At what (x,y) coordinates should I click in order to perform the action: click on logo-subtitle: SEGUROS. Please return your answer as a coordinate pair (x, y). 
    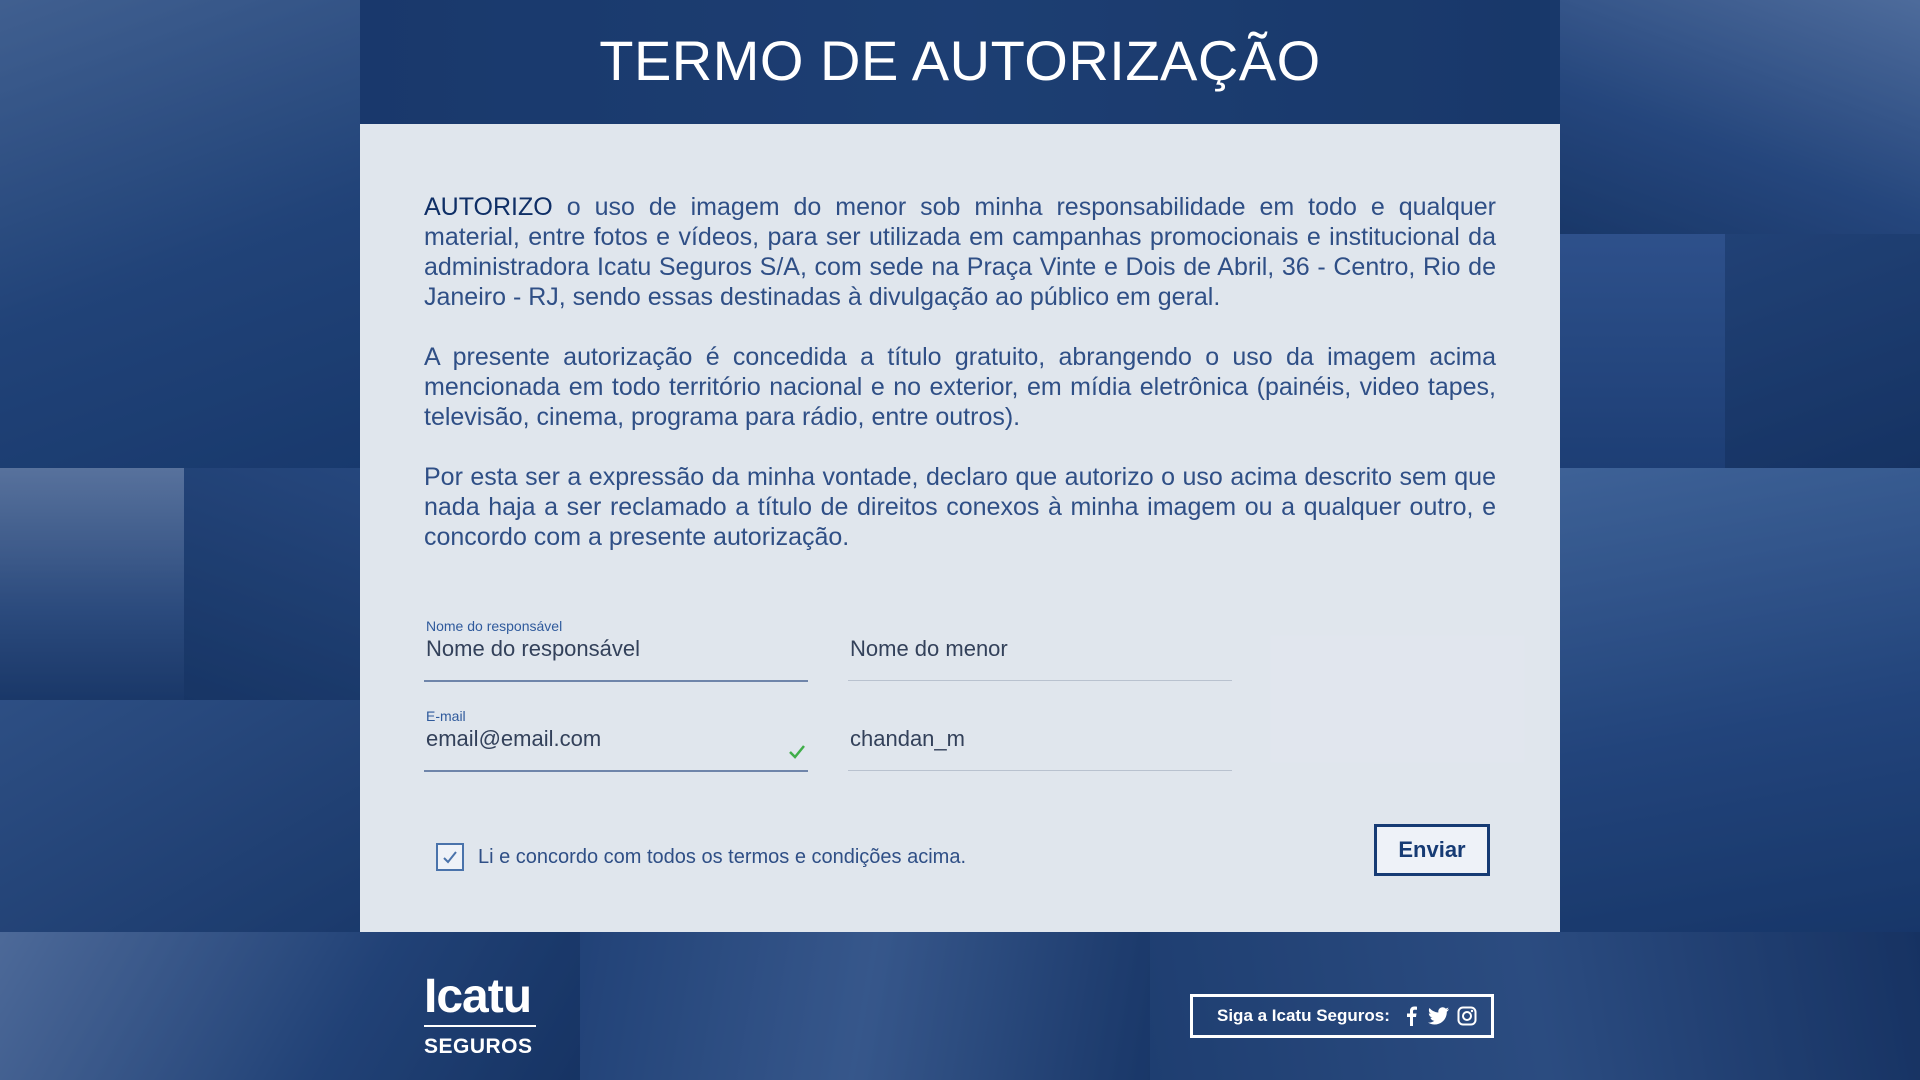
    Looking at the image, I should click on (478, 1046).